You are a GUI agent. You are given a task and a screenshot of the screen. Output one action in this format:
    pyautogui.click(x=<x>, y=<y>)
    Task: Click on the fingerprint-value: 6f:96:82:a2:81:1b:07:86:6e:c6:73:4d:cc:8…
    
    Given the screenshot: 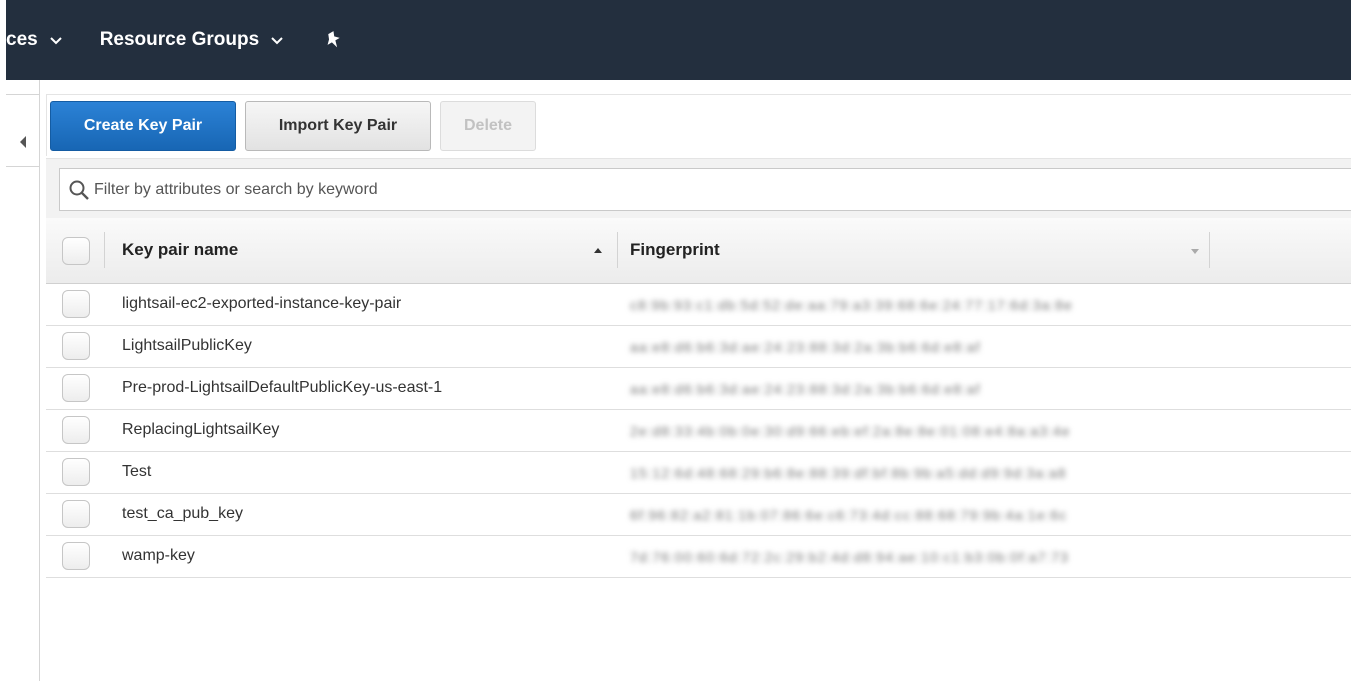 What is the action you would take?
    pyautogui.click(x=849, y=515)
    